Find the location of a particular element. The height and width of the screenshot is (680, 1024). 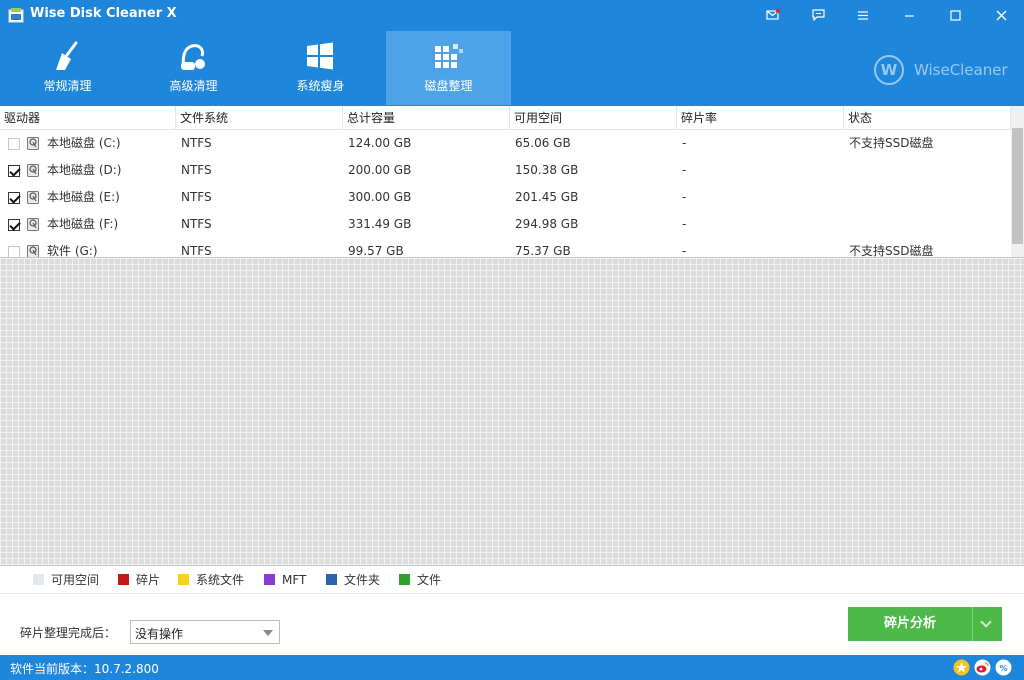

legend-label: MFT is located at coordinates (294, 580).